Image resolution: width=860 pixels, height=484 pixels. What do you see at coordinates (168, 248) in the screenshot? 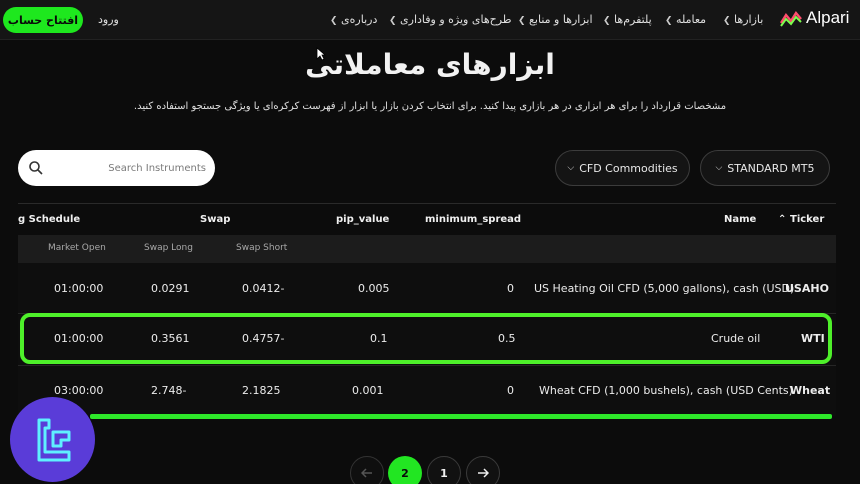
I see `subcolumn-swap-long: Swap Long` at bounding box center [168, 248].